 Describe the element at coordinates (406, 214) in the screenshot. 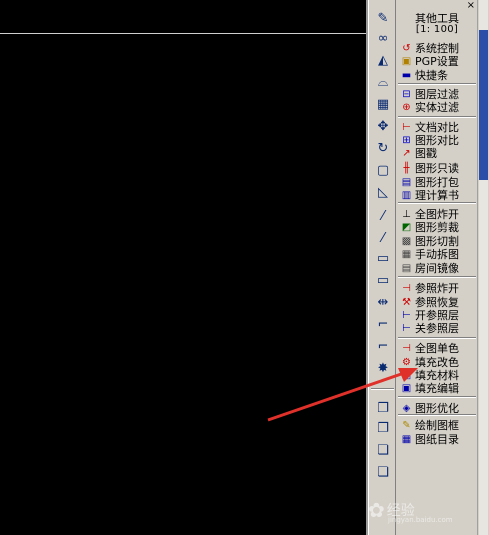

I see `explode-all-icon: ⊥` at that location.